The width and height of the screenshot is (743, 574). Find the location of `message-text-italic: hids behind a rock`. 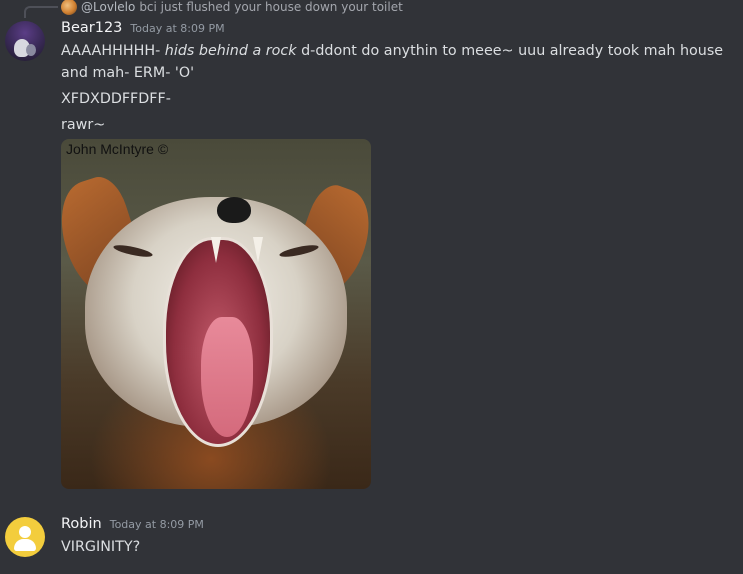

message-text-italic: hids behind a rock is located at coordinates (230, 51).